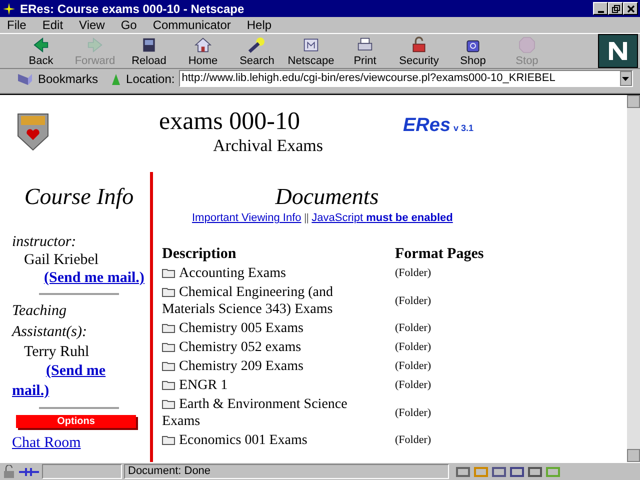 The image size is (640, 480). What do you see at coordinates (311, 51) in the screenshot?
I see `netscape-button: Netscape` at bounding box center [311, 51].